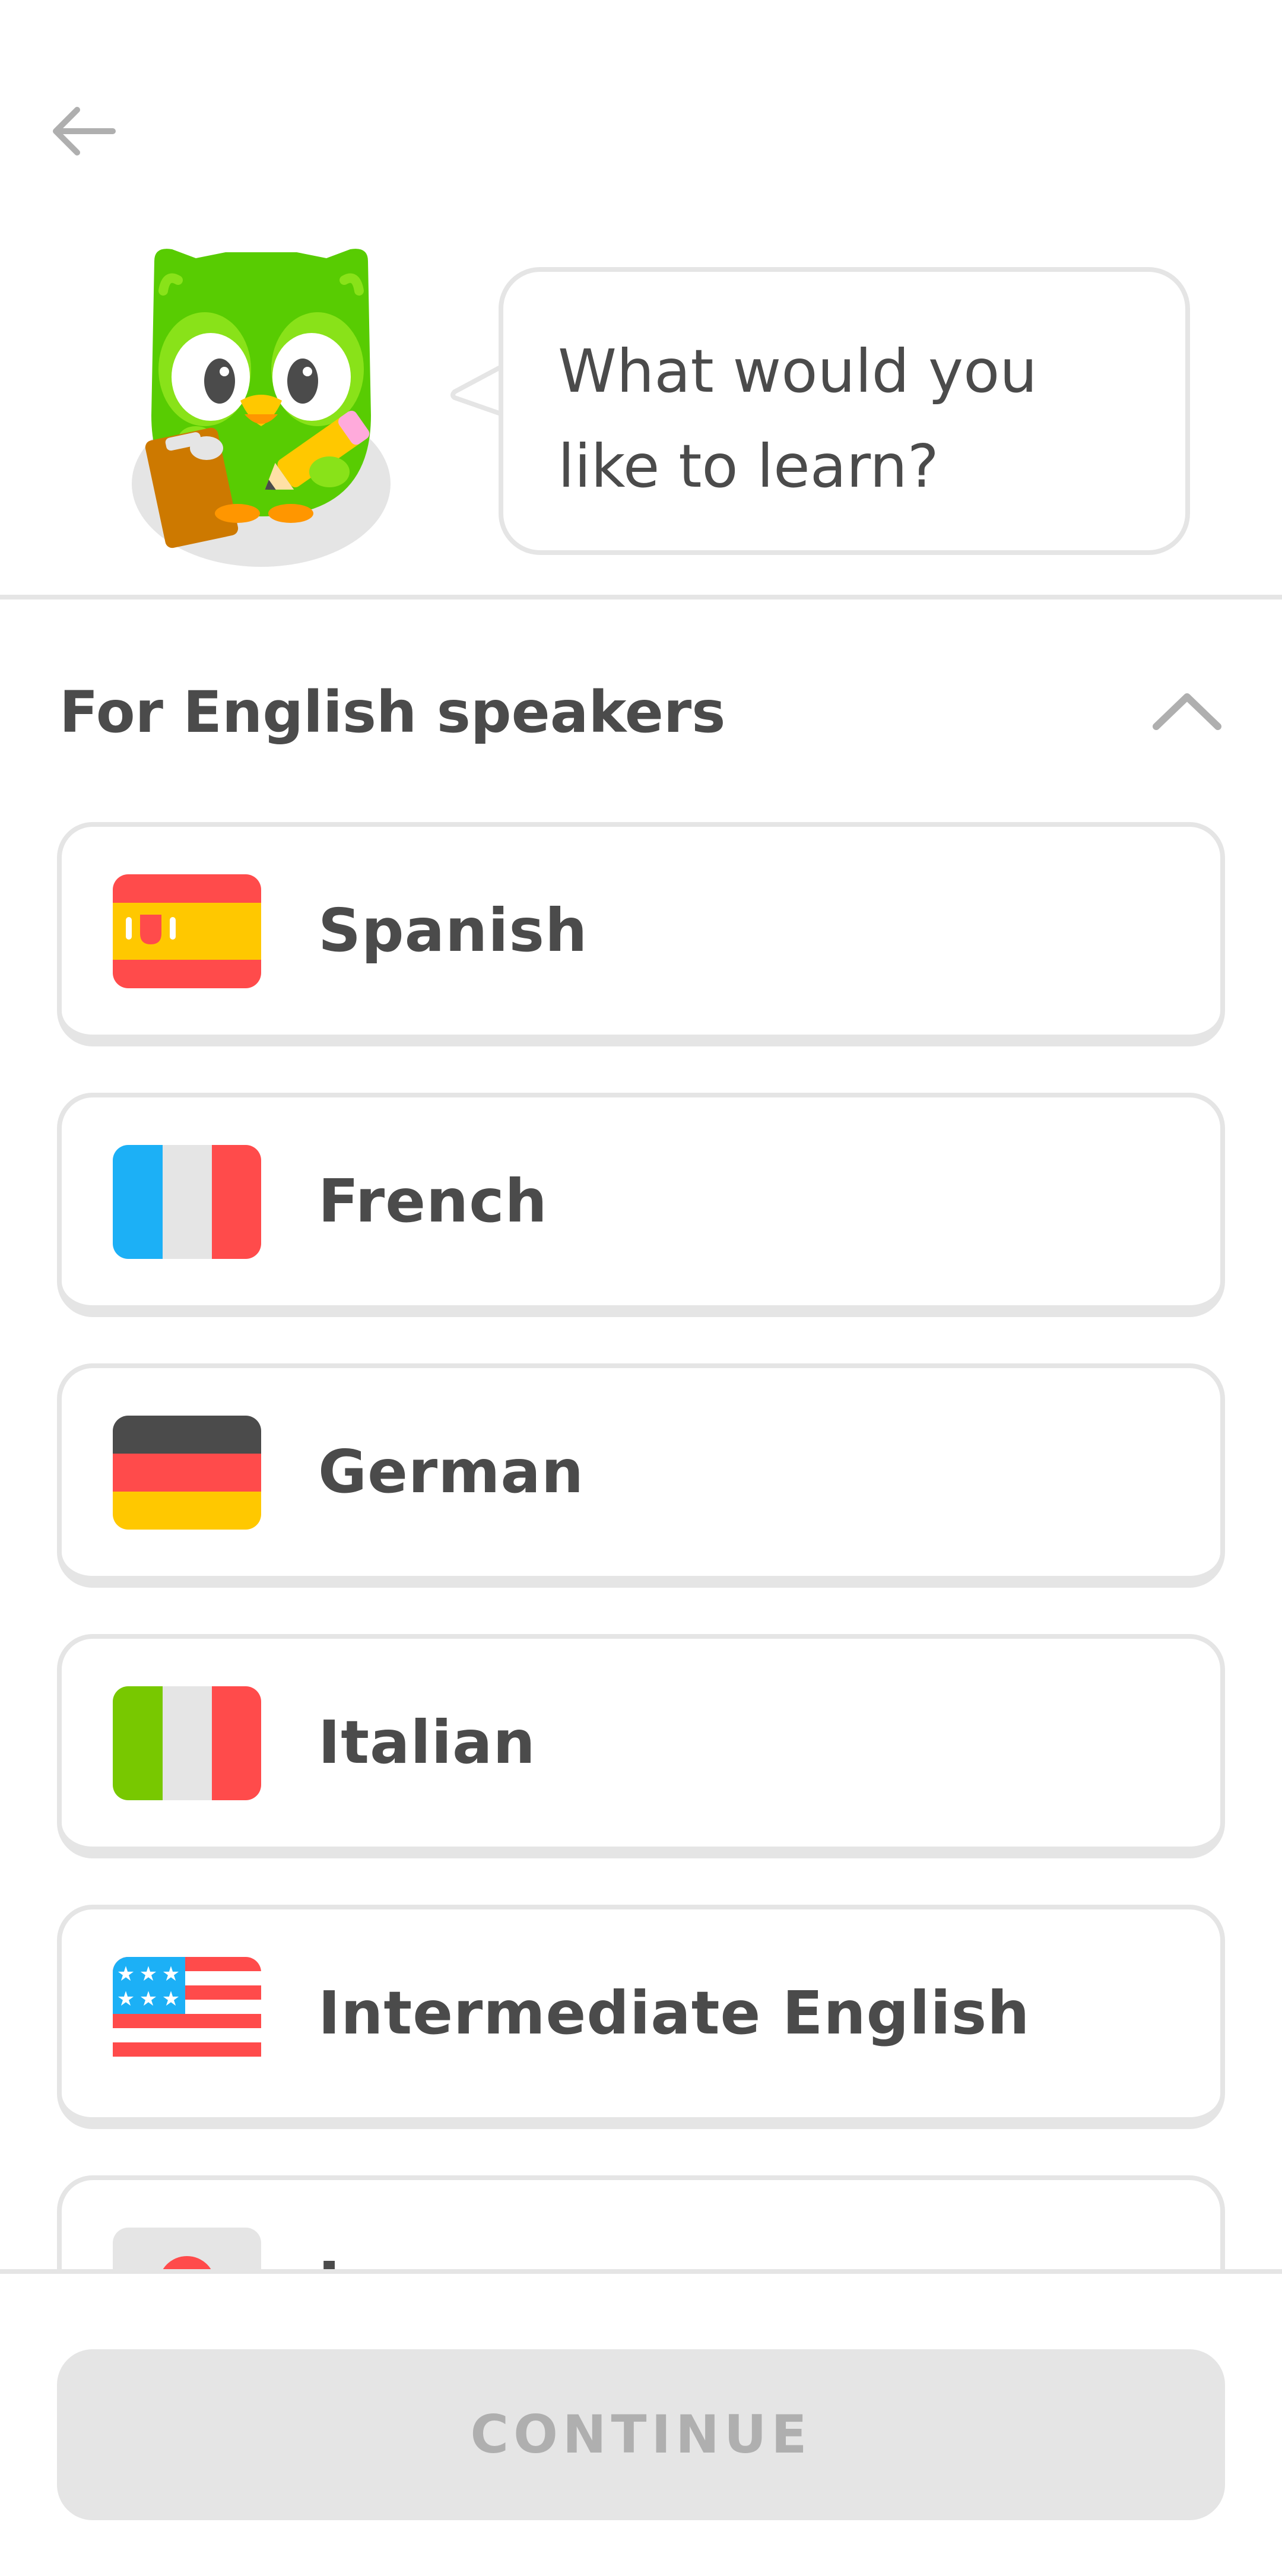 Image resolution: width=1282 pixels, height=2576 pixels. I want to click on language-name: Italian, so click(427, 1742).